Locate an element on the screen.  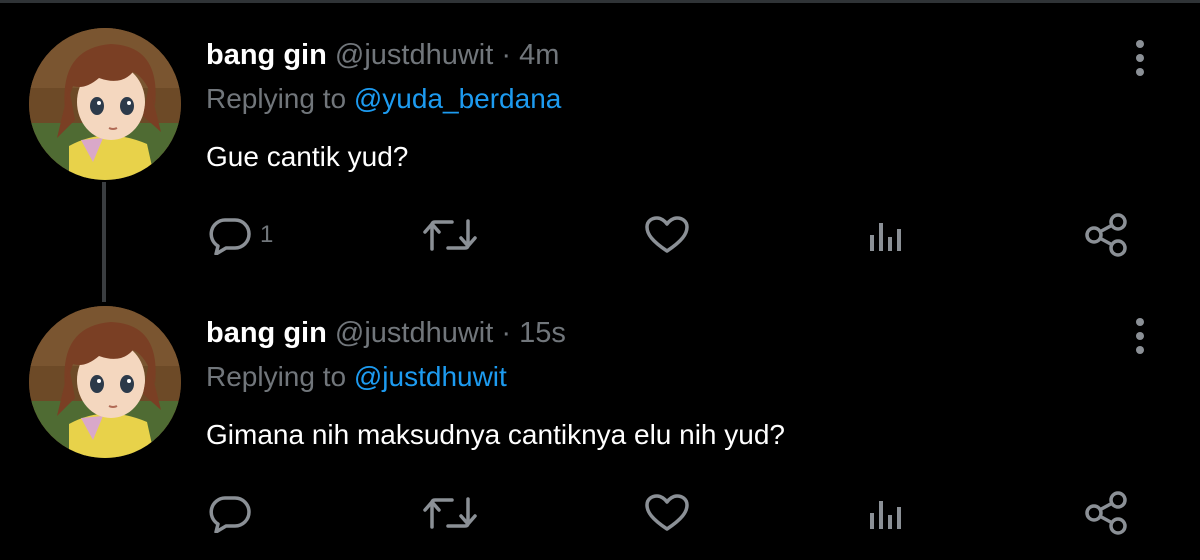
replying-to-line: Replying to @justdhuwit is located at coordinates (356, 377).